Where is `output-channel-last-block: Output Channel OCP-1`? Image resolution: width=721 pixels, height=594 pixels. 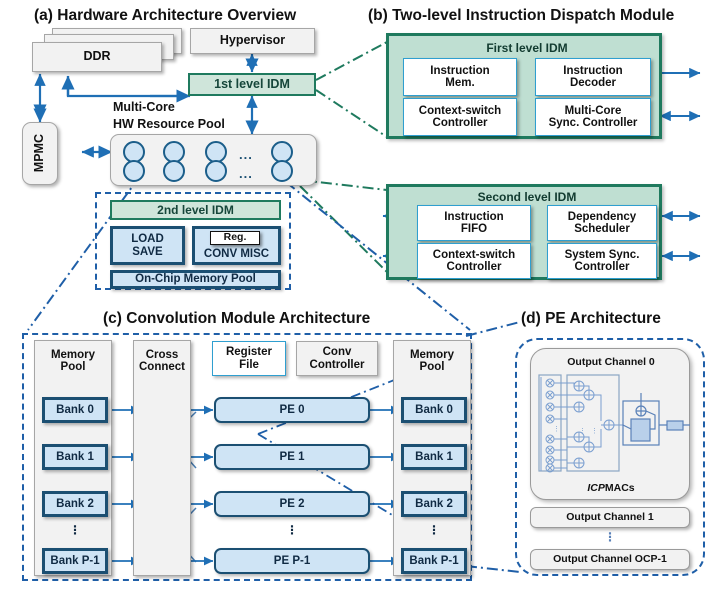 output-channel-last-block: Output Channel OCP-1 is located at coordinates (610, 559).